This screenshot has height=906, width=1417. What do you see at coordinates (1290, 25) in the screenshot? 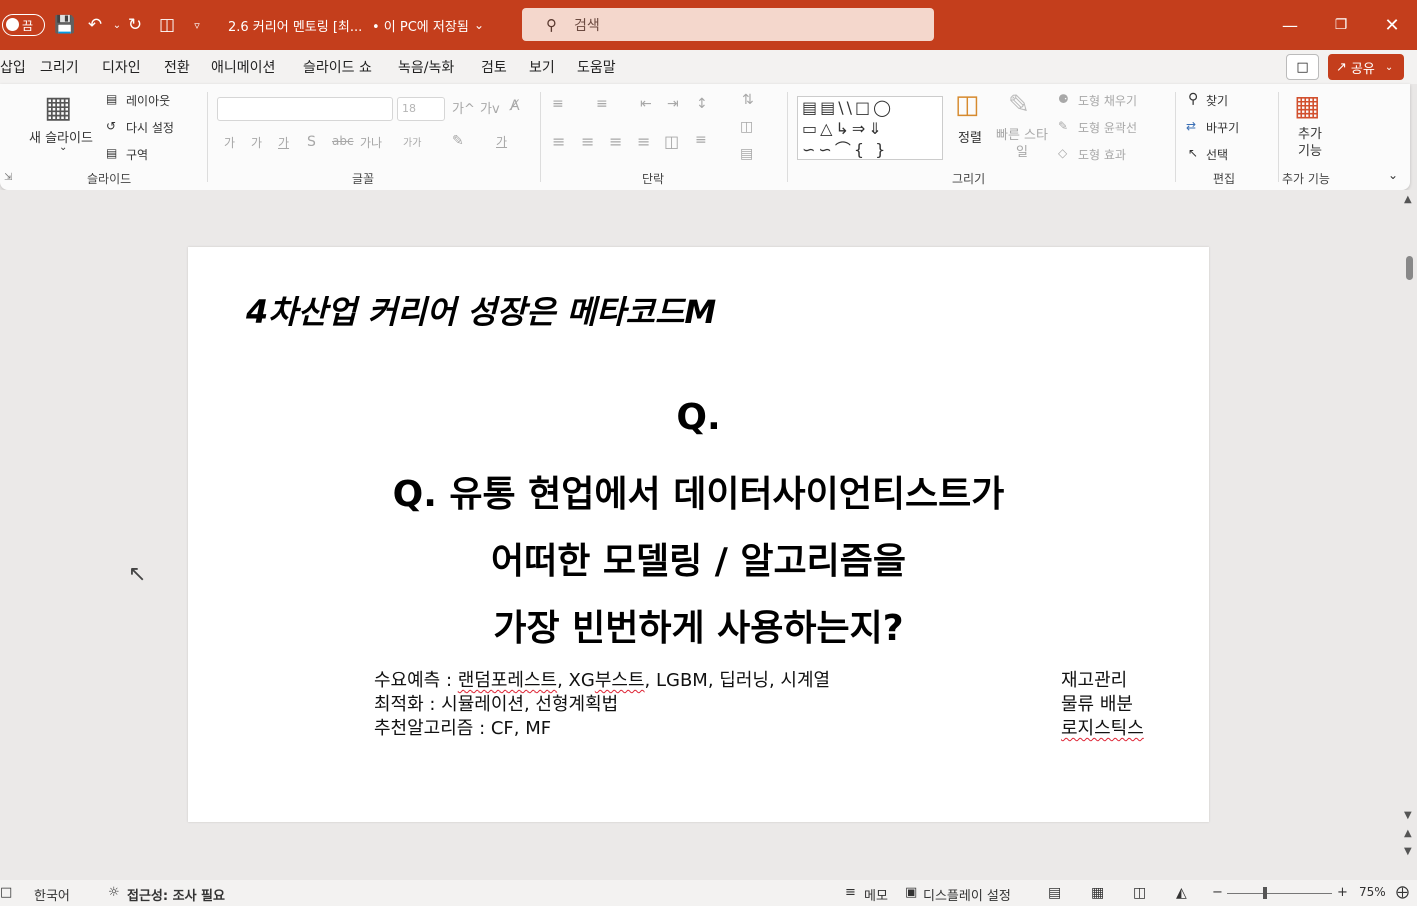
I see `minimize-icon: —` at bounding box center [1290, 25].